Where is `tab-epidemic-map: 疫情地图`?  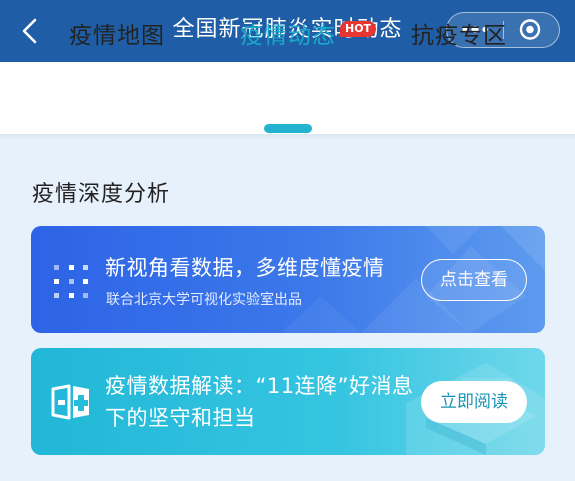
tab-epidemic-map: 疫情地图 is located at coordinates (117, 36).